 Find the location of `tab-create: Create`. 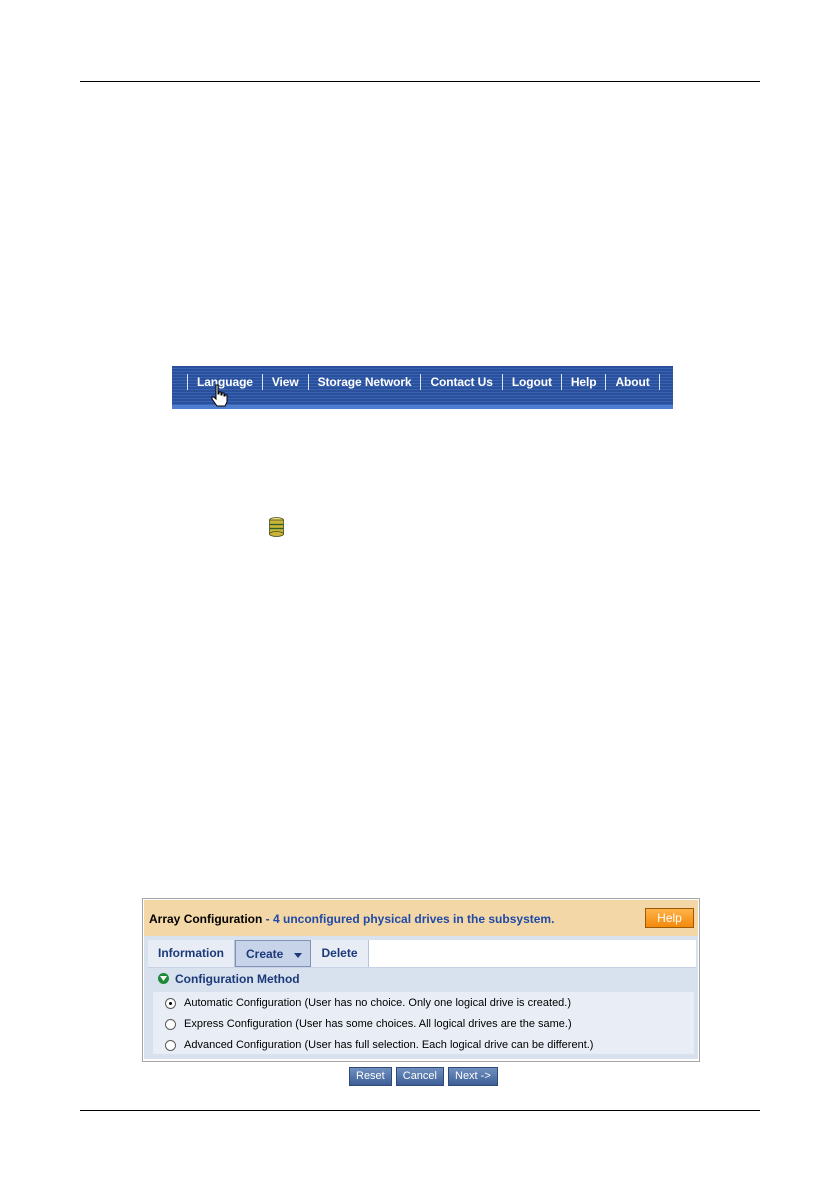

tab-create: Create is located at coordinates (273, 953).